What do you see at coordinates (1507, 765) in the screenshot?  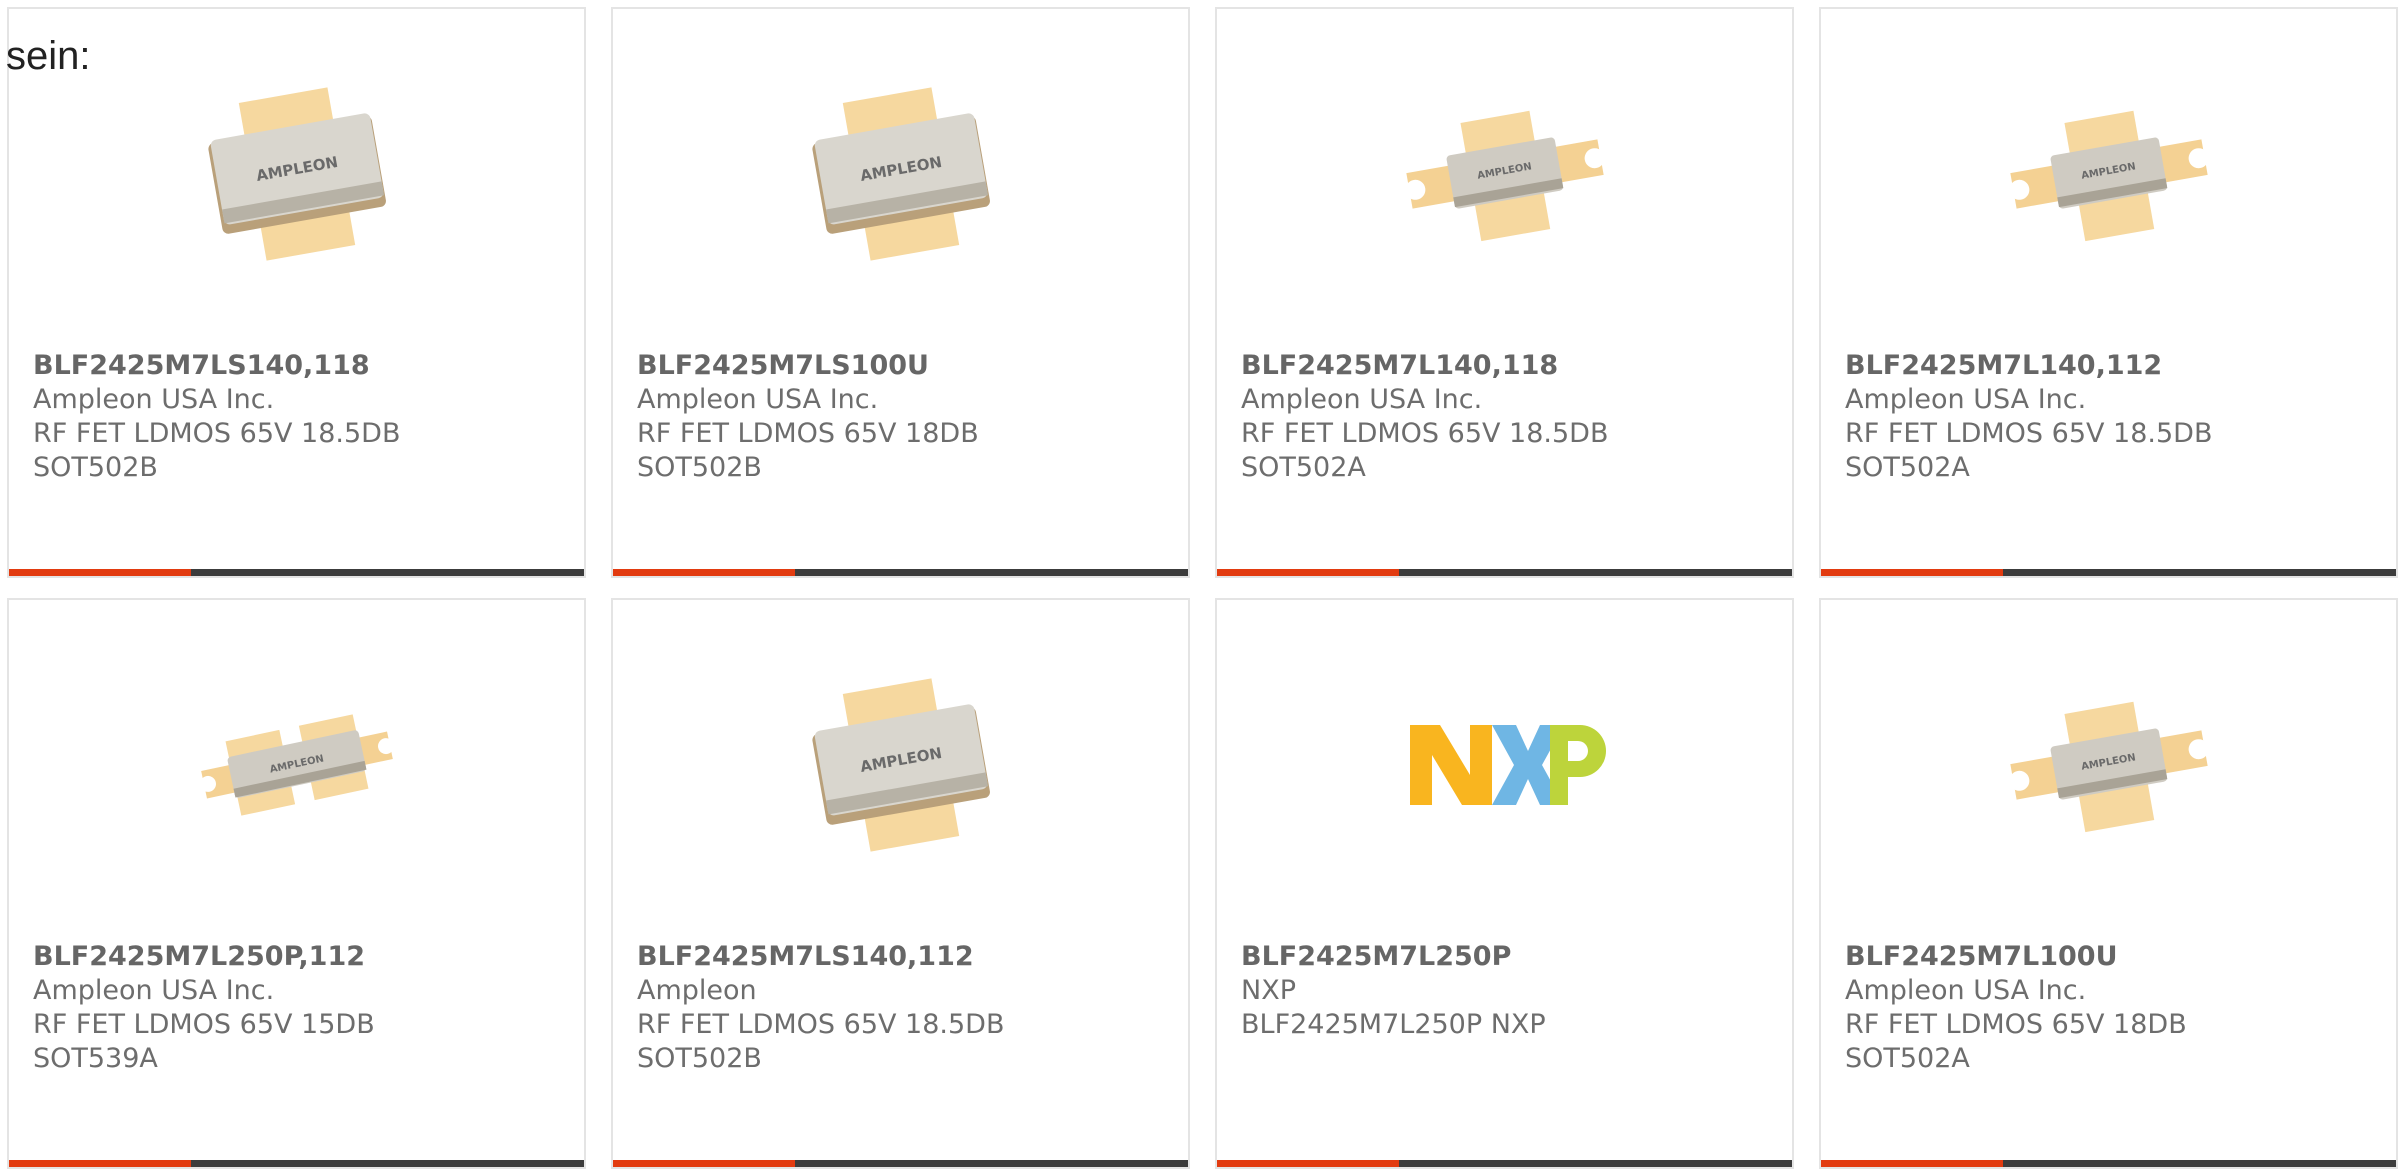 I see `nxp-logo-icon` at bounding box center [1507, 765].